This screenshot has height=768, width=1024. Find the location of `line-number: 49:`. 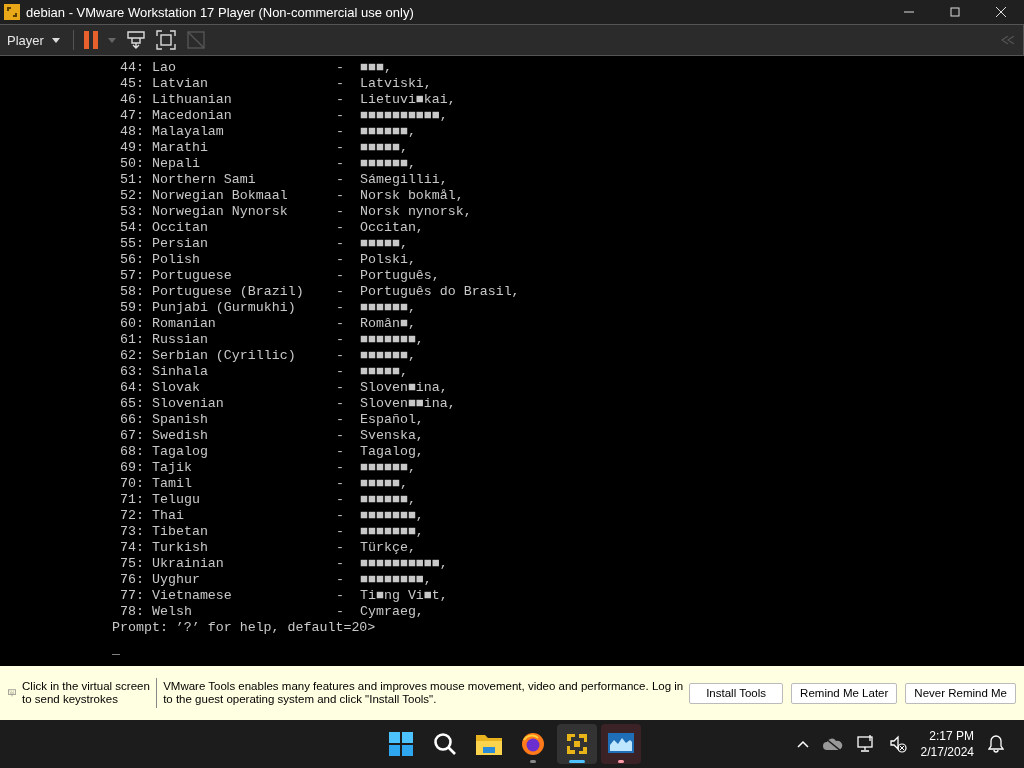

line-number: 49: is located at coordinates (132, 148).